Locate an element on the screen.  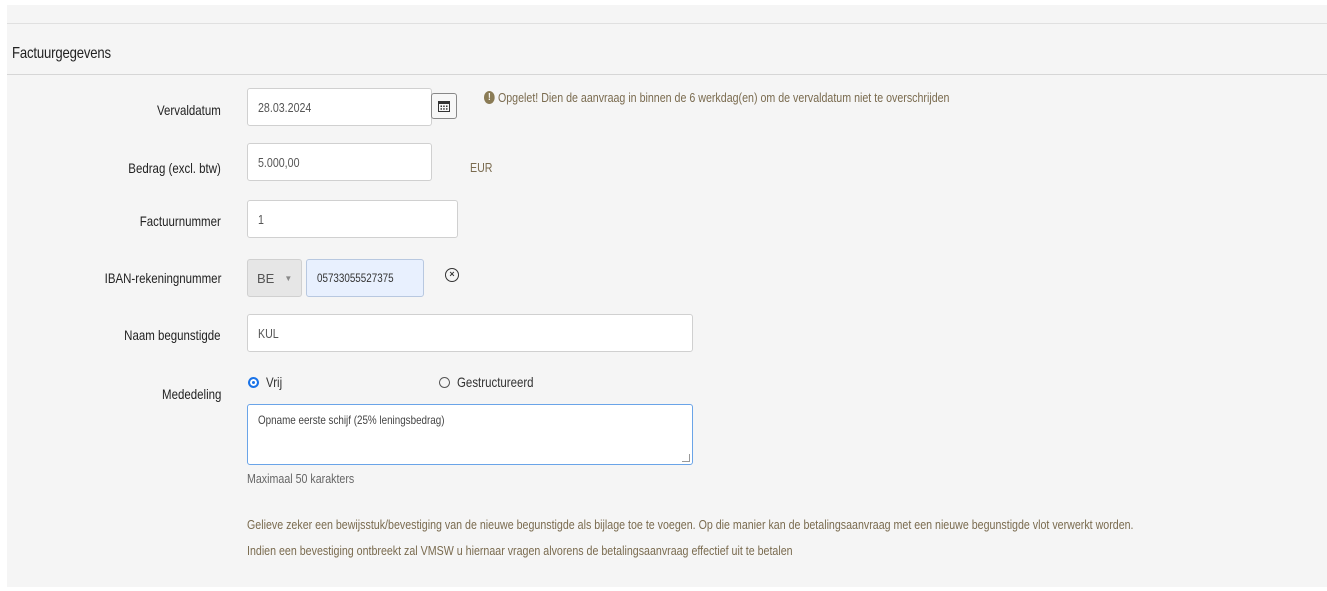
iban-input: 05733055527375 is located at coordinates (365, 278).